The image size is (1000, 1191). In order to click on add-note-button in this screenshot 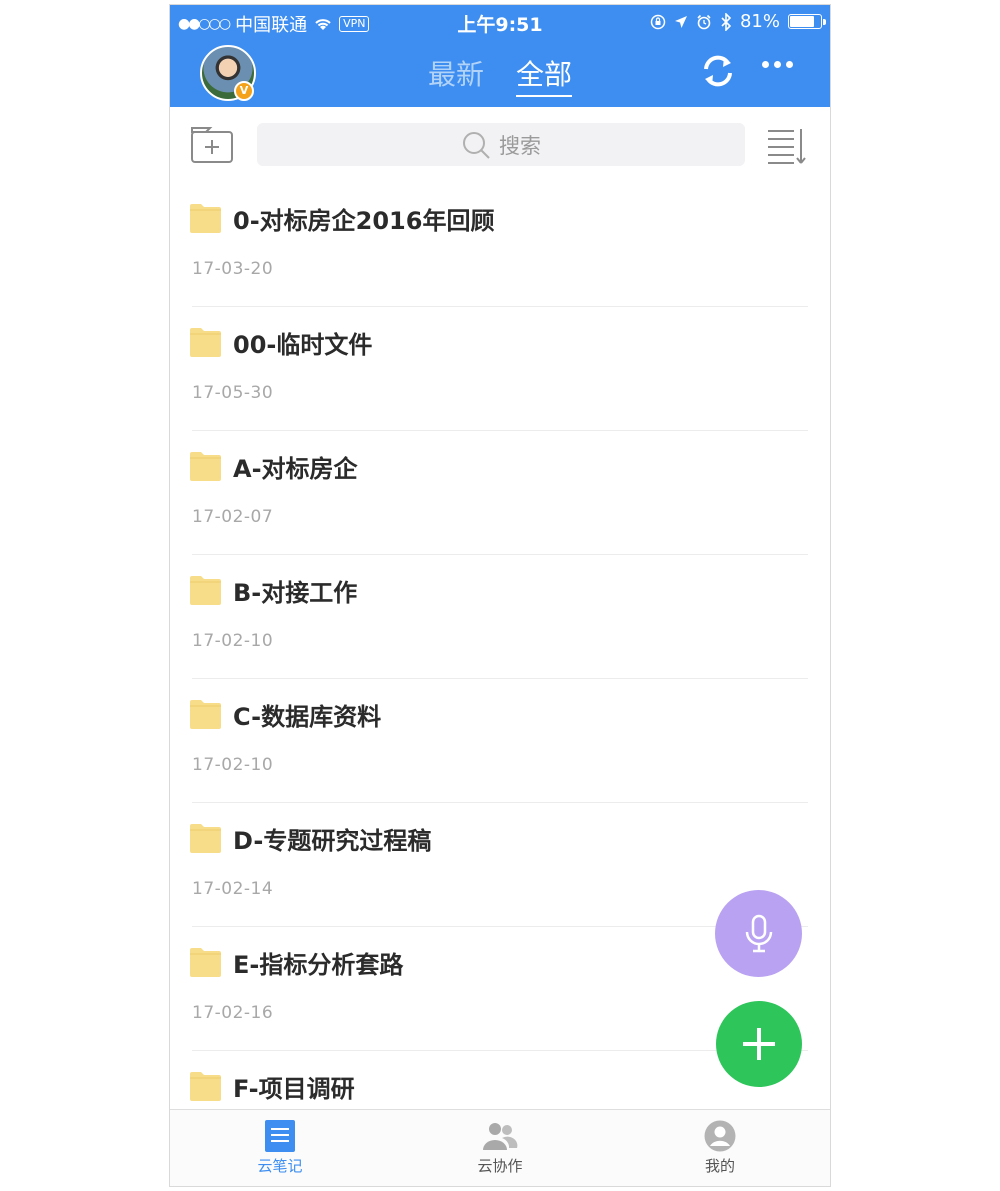, I will do `click(759, 1044)`.